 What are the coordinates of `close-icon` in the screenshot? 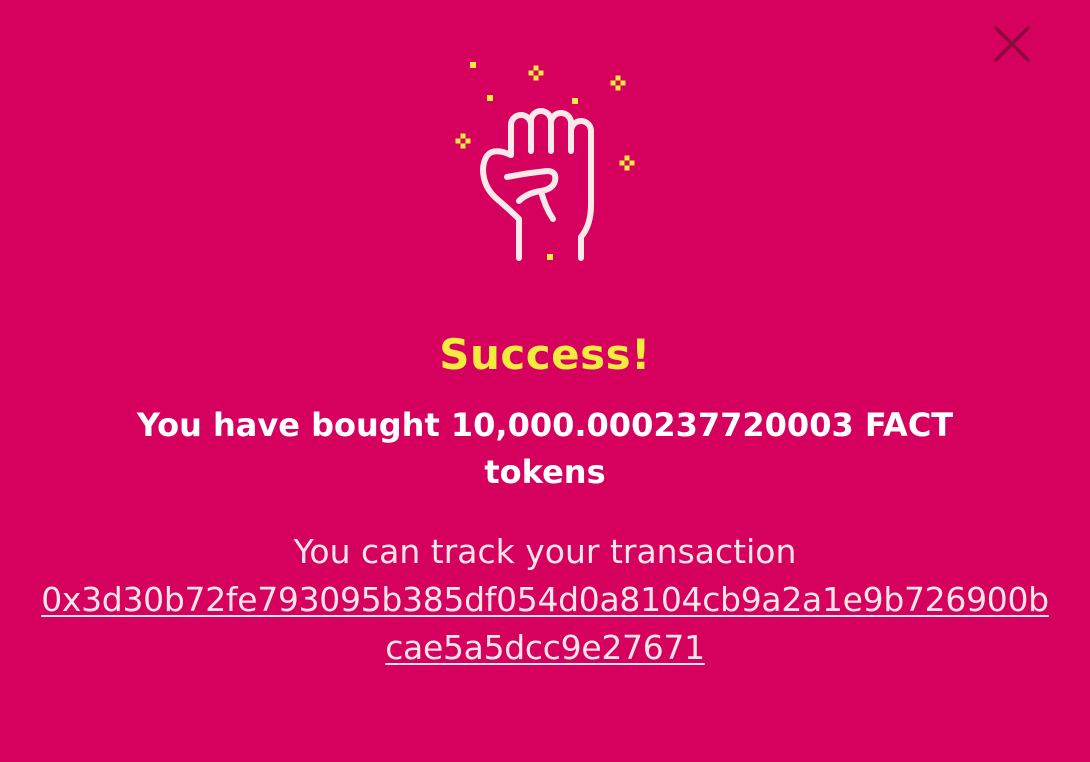 It's located at (1012, 44).